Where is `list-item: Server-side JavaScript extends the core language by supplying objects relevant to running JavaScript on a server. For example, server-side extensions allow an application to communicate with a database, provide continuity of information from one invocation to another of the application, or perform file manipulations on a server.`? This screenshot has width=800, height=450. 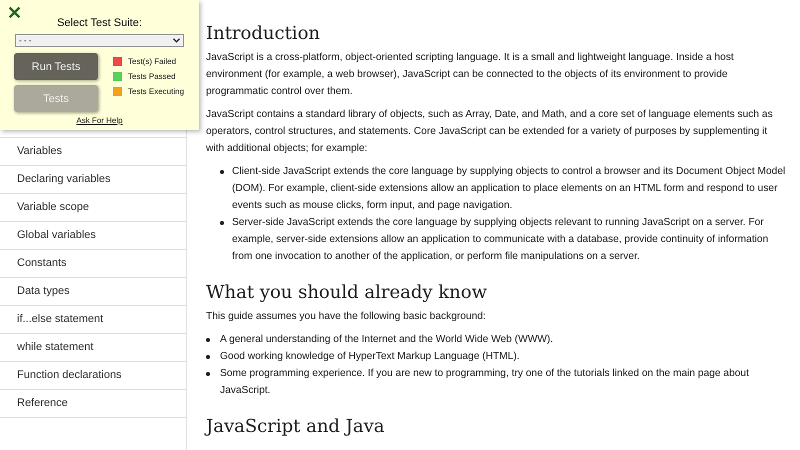 list-item: Server-side JavaScript extends the core language by supplying objects relevant to running JavaScript on a server. For example, server-side extensions allow an application to communicate with a database, provide continuity of information from one invocation to another of the application, or perform file manipulations on a server. is located at coordinates (501, 240).